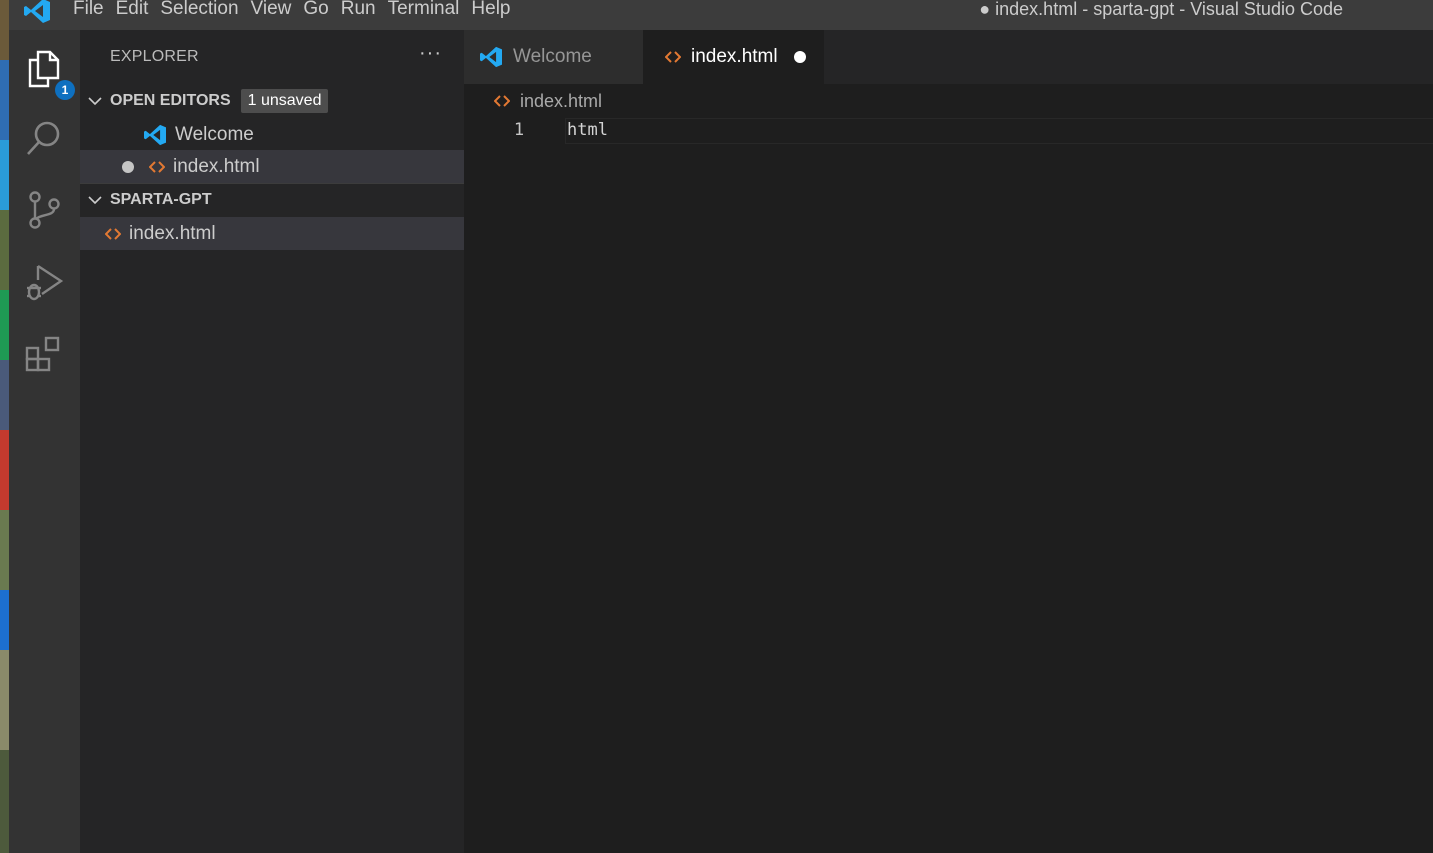 The image size is (1433, 853). I want to click on tab-welcome: Welcome, so click(553, 57).